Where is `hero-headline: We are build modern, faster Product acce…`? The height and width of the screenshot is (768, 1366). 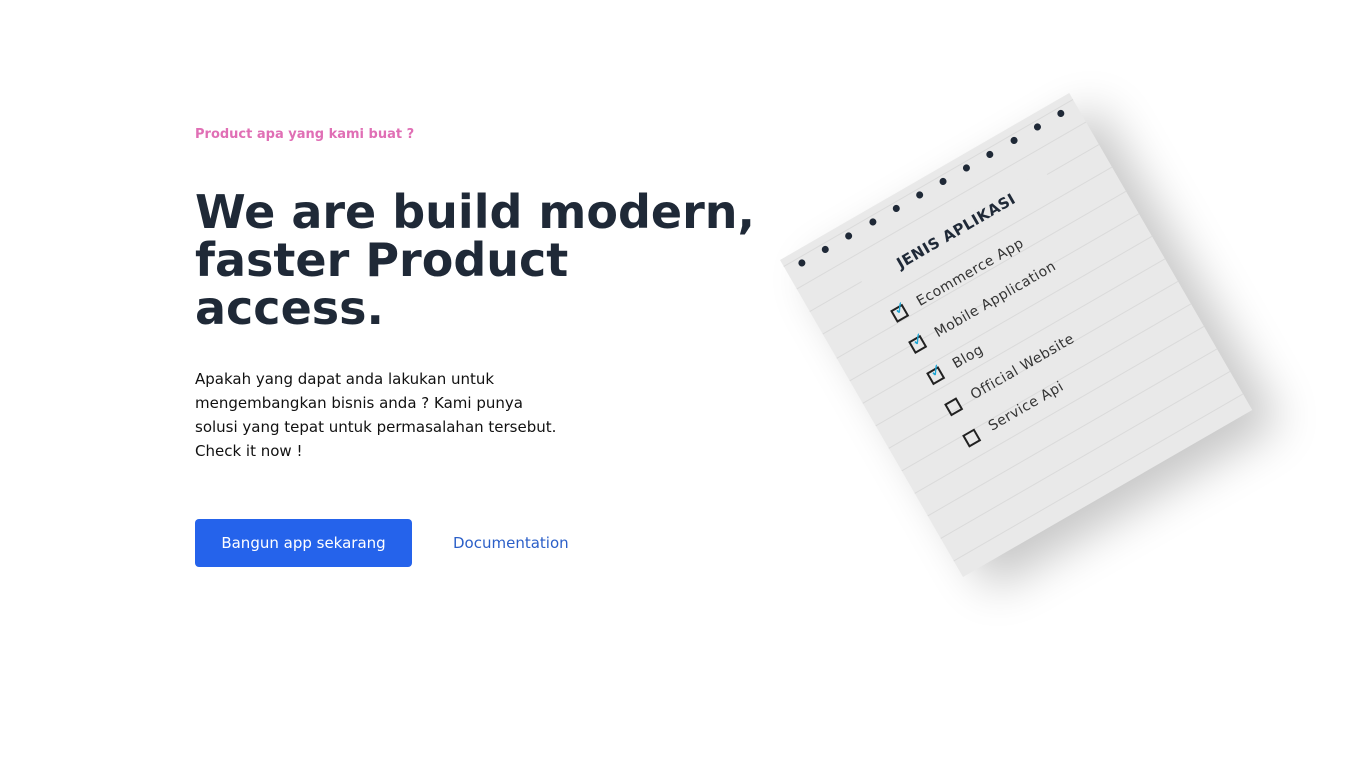
hero-headline: We are build modern, faster Product acce… is located at coordinates (475, 260).